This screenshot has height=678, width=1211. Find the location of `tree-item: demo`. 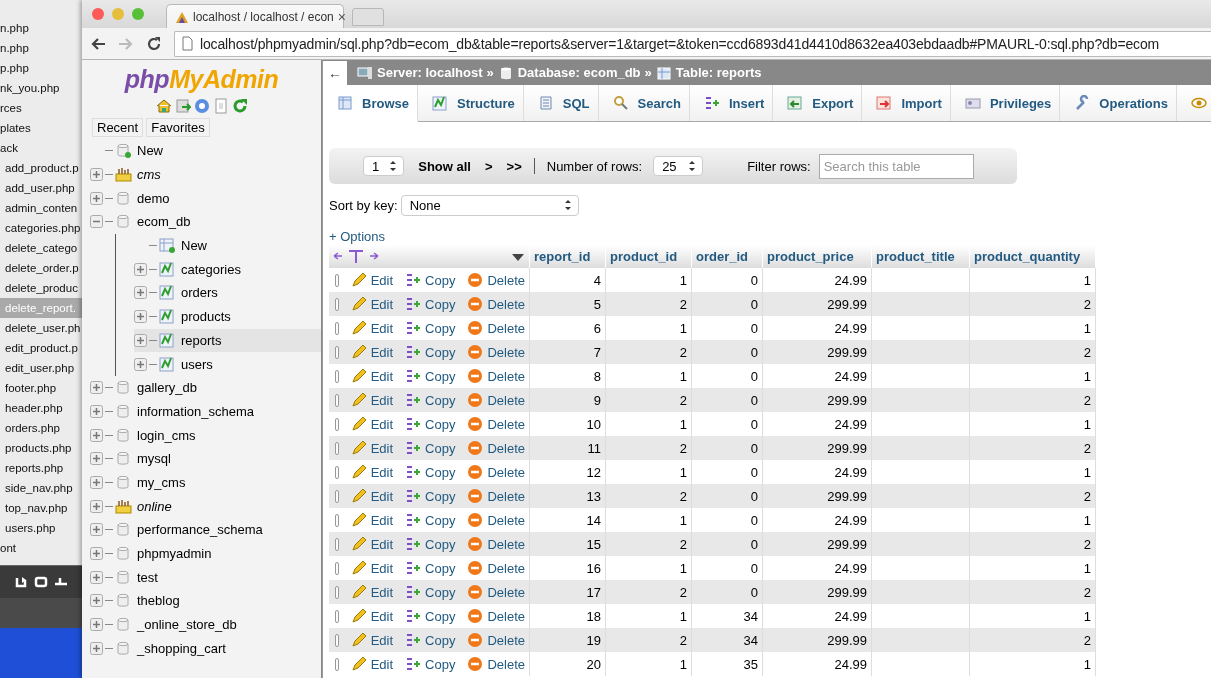

tree-item: demo is located at coordinates (153, 198).